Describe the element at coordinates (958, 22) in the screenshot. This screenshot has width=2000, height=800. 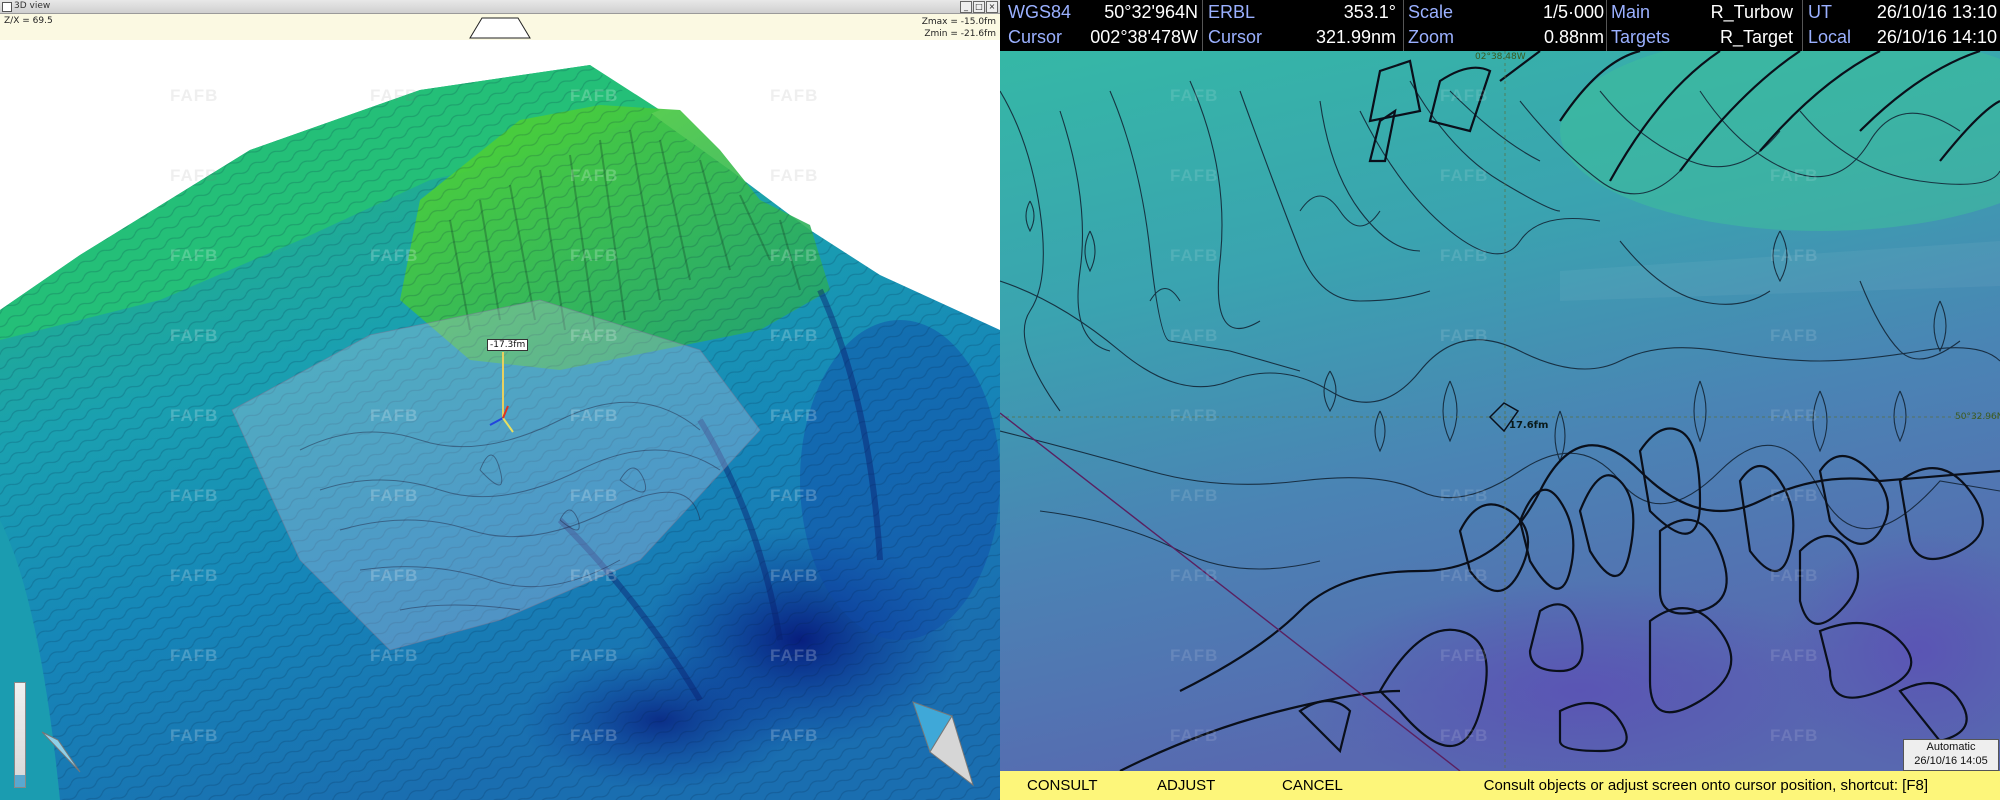
I see `zmax-label: Zmax = -15.0fm` at that location.